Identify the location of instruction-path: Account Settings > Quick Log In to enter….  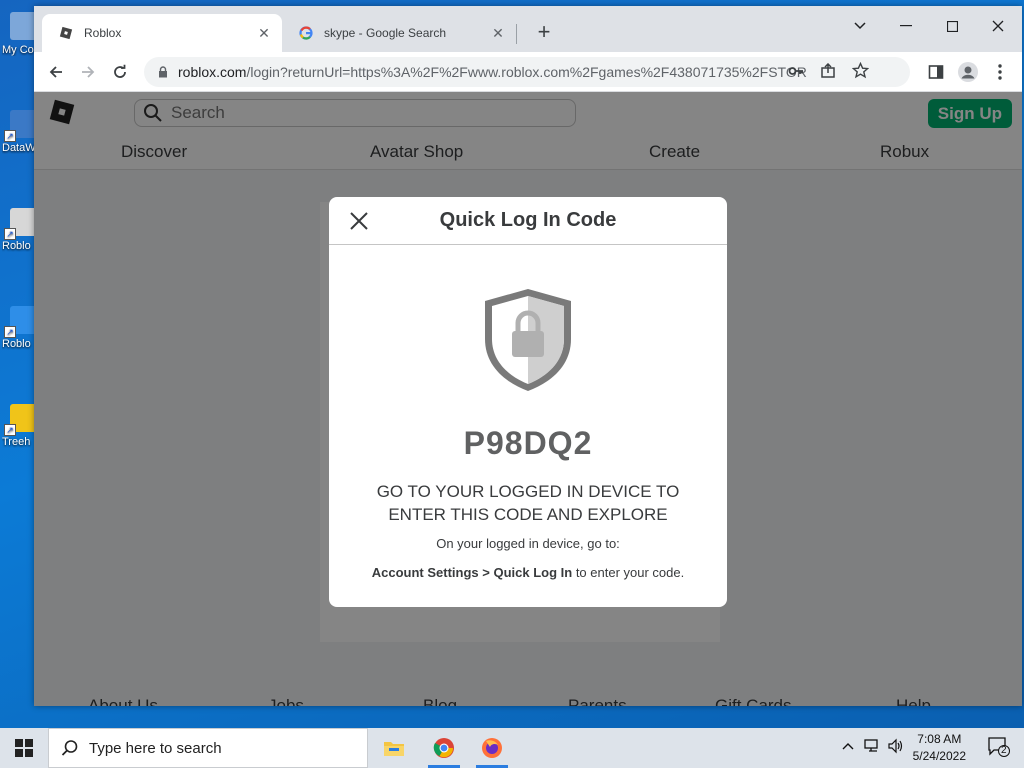
(528, 572).